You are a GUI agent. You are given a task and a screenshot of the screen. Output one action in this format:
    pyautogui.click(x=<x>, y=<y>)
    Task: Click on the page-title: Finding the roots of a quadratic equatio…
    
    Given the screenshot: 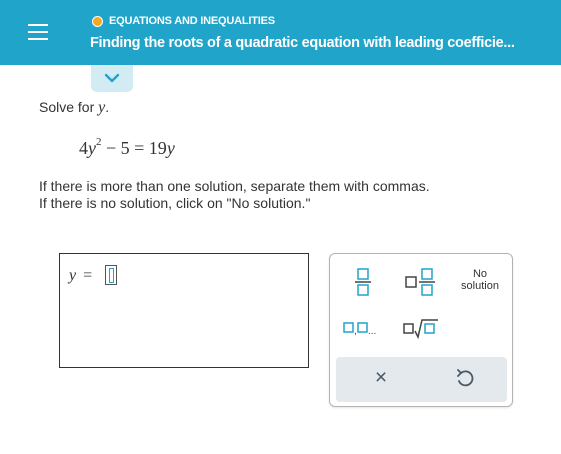 What is the action you would take?
    pyautogui.click(x=302, y=43)
    